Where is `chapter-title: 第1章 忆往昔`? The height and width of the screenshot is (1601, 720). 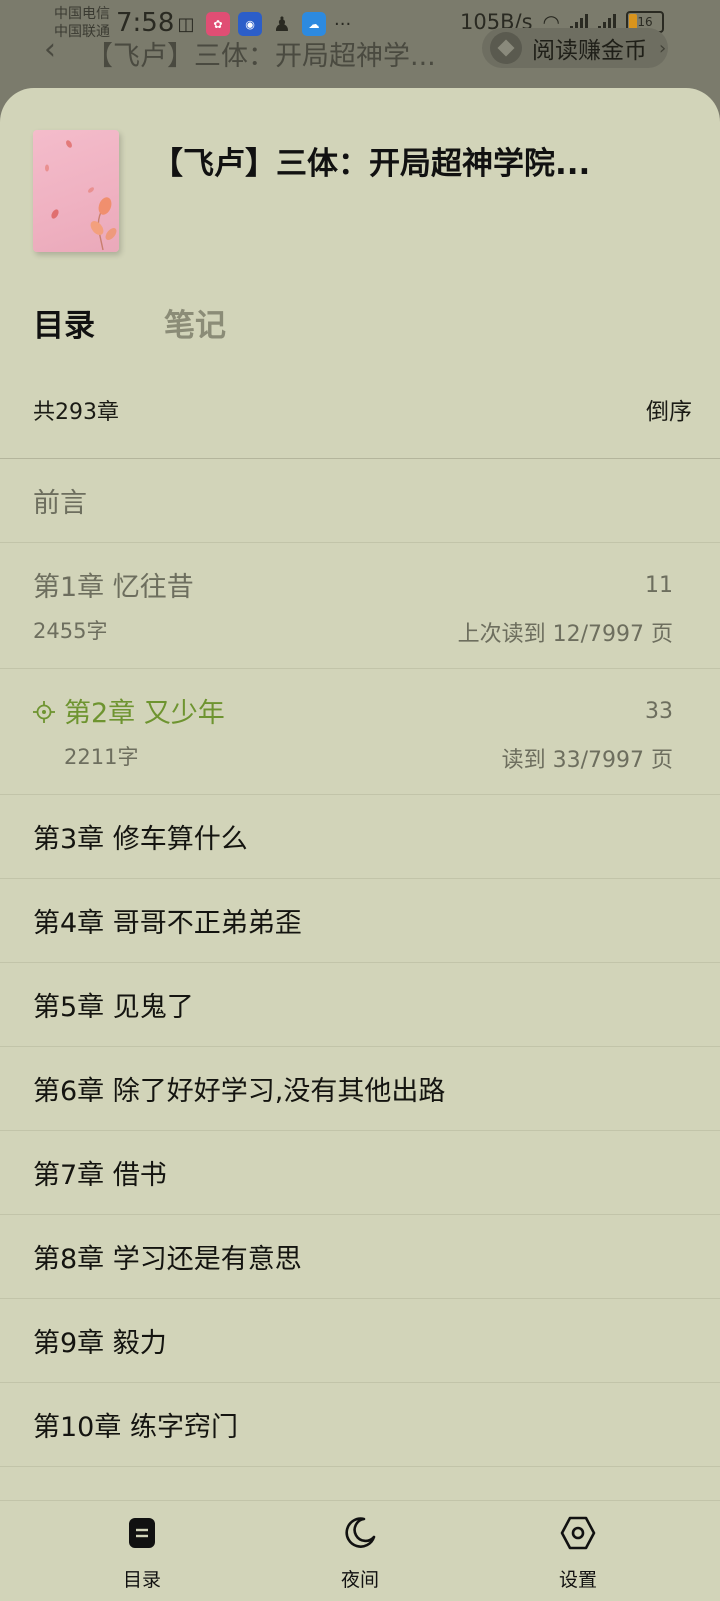 chapter-title: 第1章 忆往昔 is located at coordinates (113, 587).